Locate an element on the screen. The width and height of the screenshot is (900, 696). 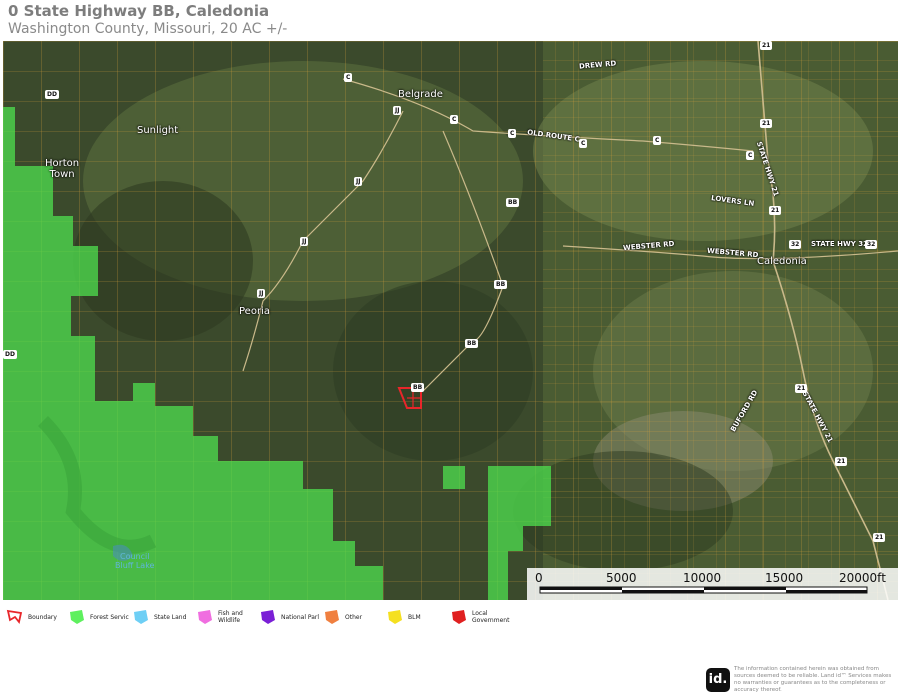
legend-label: Other is located at coordinates (354, 617).